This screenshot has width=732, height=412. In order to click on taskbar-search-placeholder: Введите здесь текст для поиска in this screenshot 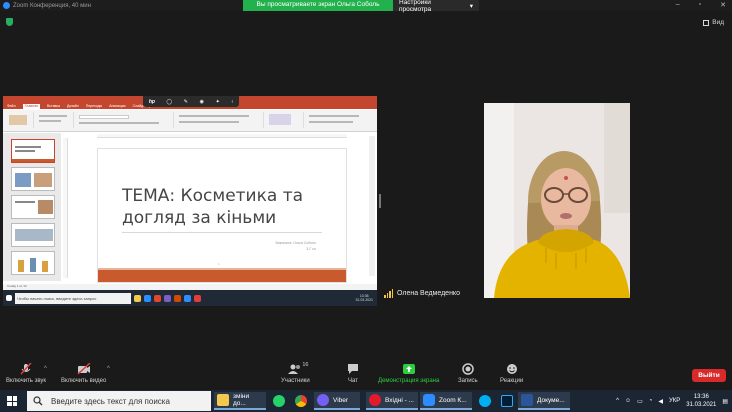, I will do `click(110, 401)`.